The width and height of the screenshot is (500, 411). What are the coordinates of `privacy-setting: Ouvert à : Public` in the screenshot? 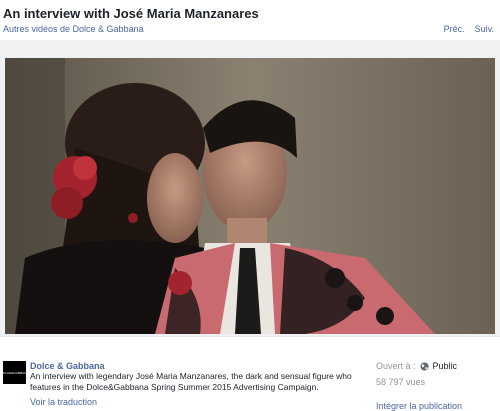 It's located at (436, 366).